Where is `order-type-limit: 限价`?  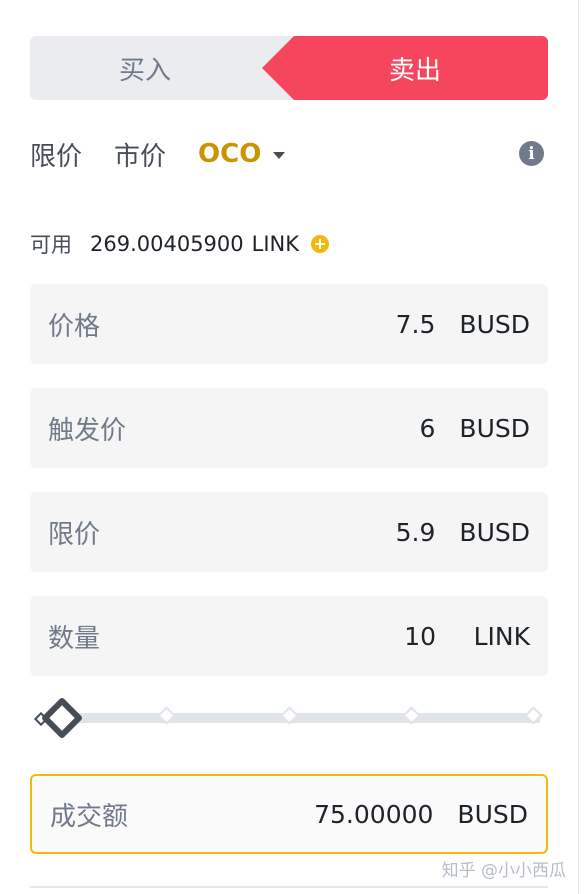 order-type-limit: 限价 is located at coordinates (56, 154).